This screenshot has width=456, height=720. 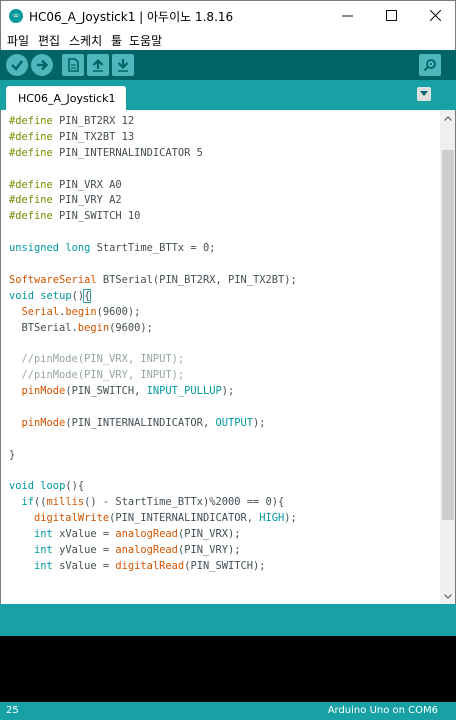 I want to click on save-sketch-button, so click(x=123, y=65).